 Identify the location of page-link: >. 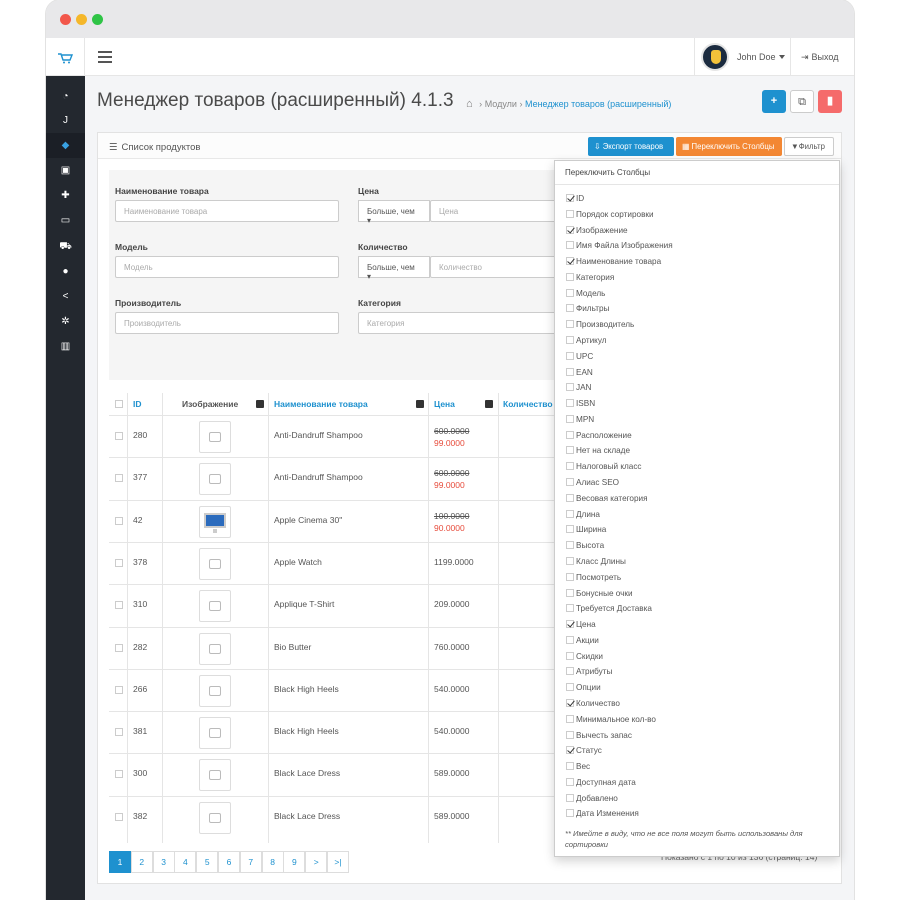
(316, 862).